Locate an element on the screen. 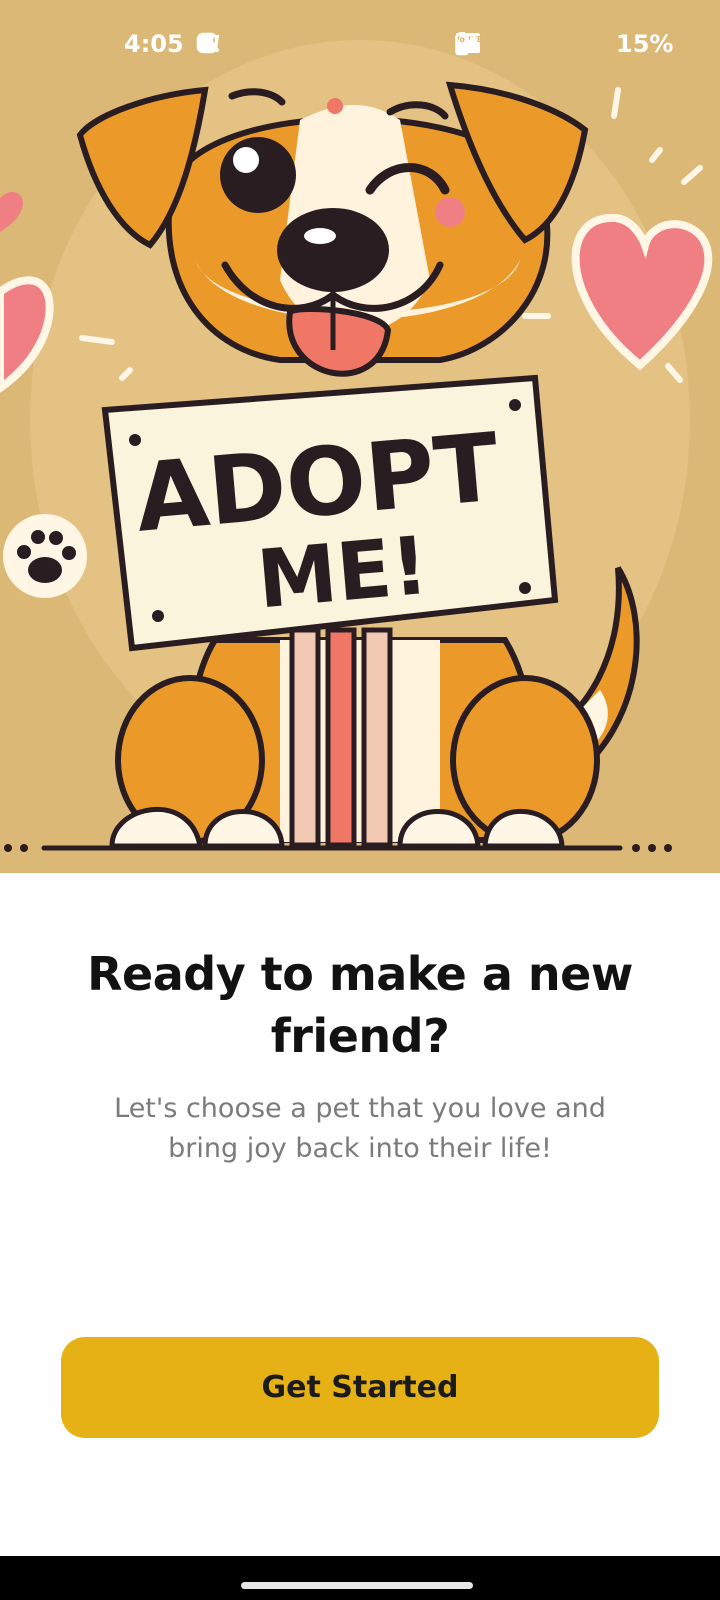 This screenshot has height=1600, width=720. onboarding-headline: Ready to make a new friend? is located at coordinates (360, 1005).